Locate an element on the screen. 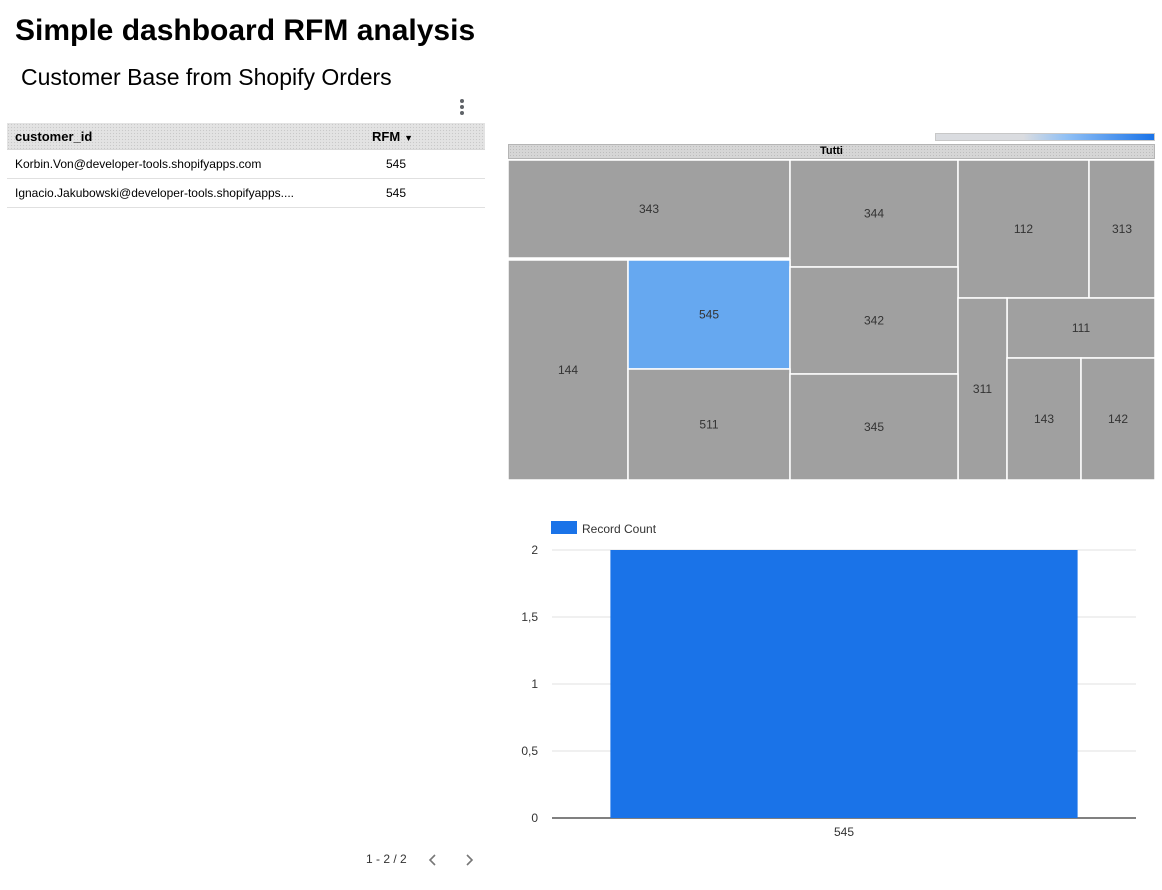 This screenshot has height=890, width=1162. column-header-rfm: RFM ▼ is located at coordinates (392, 136).